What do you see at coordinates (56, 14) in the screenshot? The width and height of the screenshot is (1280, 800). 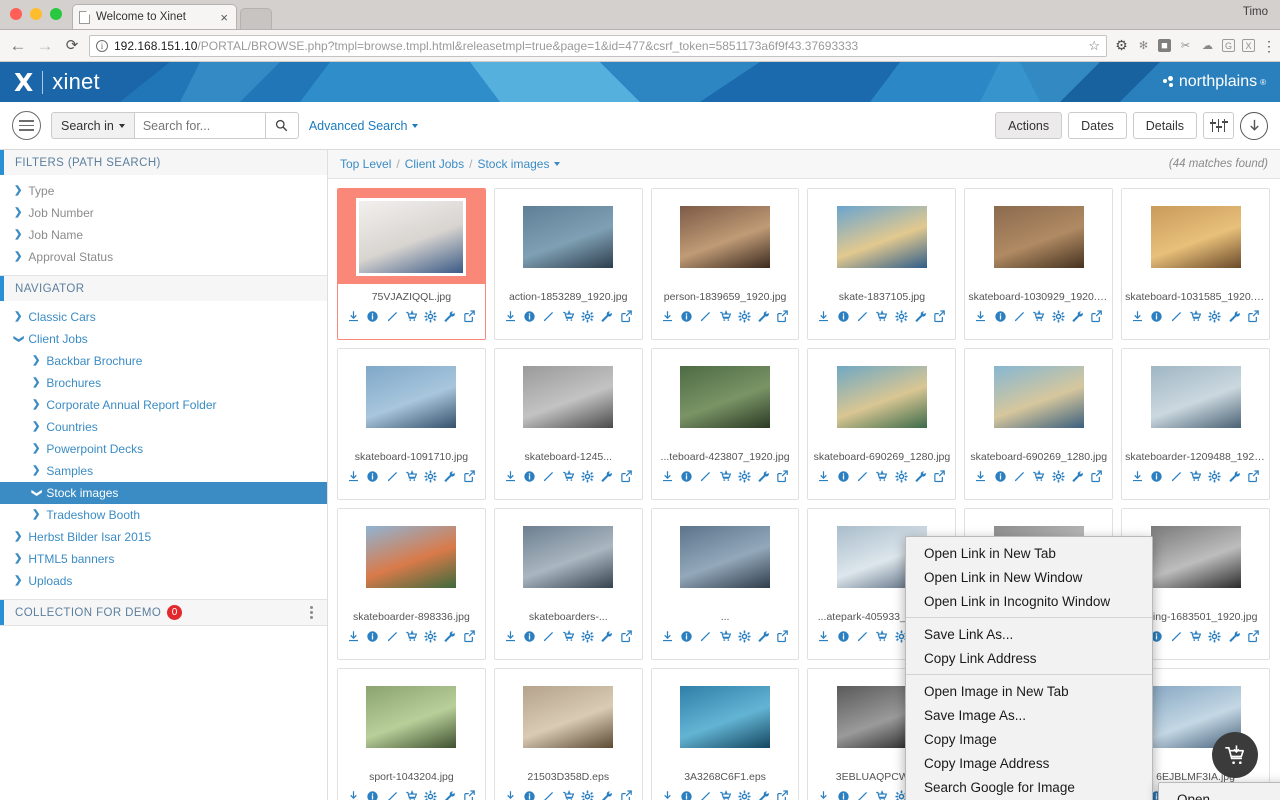 I see `maximize-window-button` at bounding box center [56, 14].